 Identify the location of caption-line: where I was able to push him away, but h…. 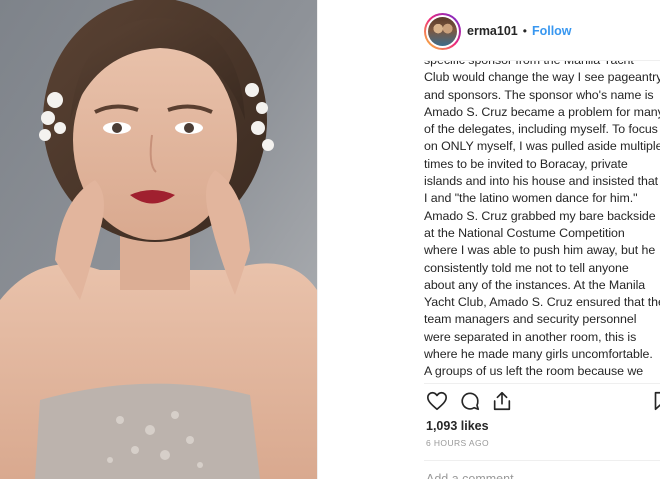
(540, 250).